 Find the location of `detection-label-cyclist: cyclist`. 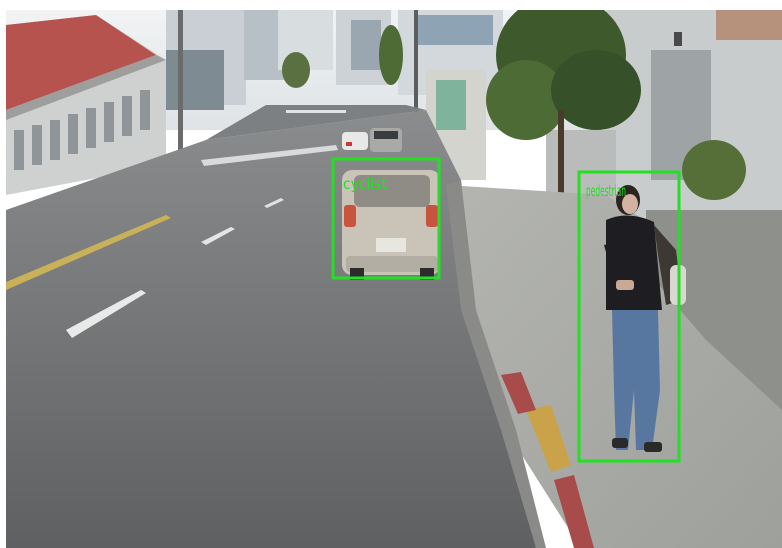

detection-label-cyclist: cyclist is located at coordinates (365, 184).